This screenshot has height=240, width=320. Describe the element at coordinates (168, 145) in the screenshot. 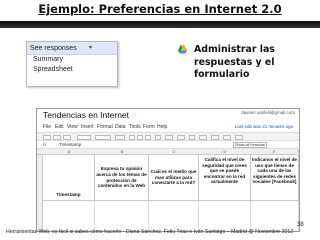

I see `formula-bar: fx Timestamp Show all formulas` at that location.